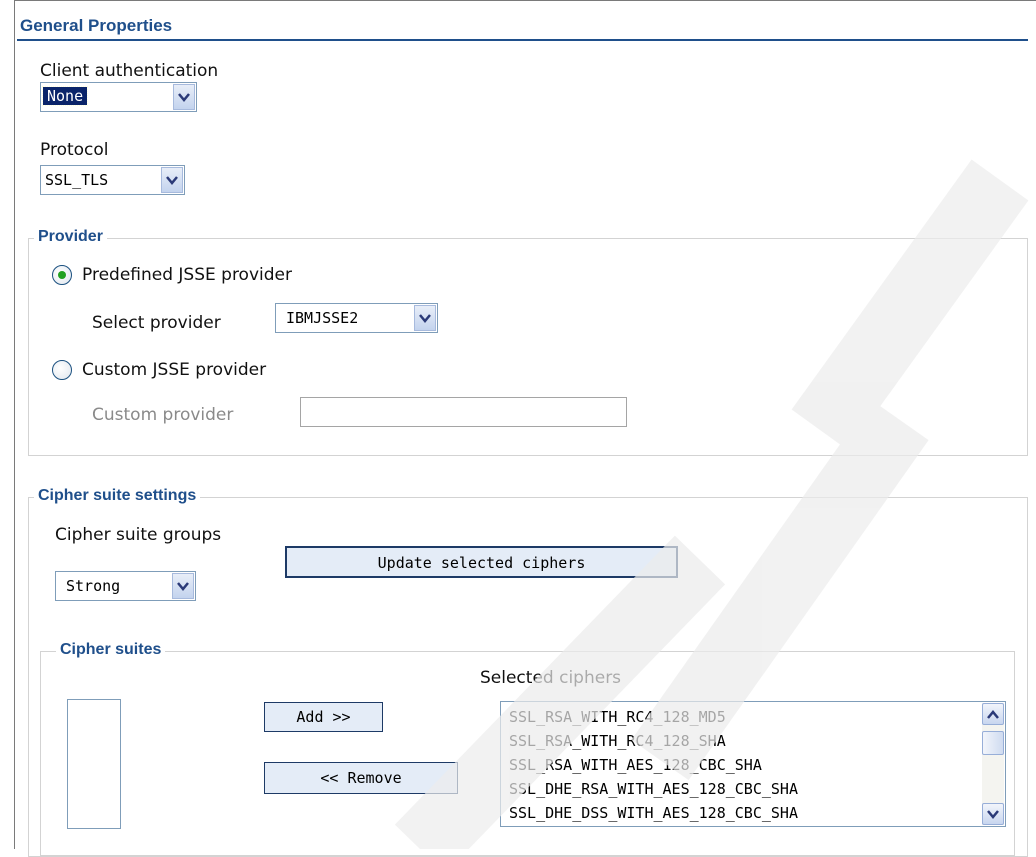  Describe the element at coordinates (118, 97) in the screenshot. I see `client-auth-select: None` at that location.